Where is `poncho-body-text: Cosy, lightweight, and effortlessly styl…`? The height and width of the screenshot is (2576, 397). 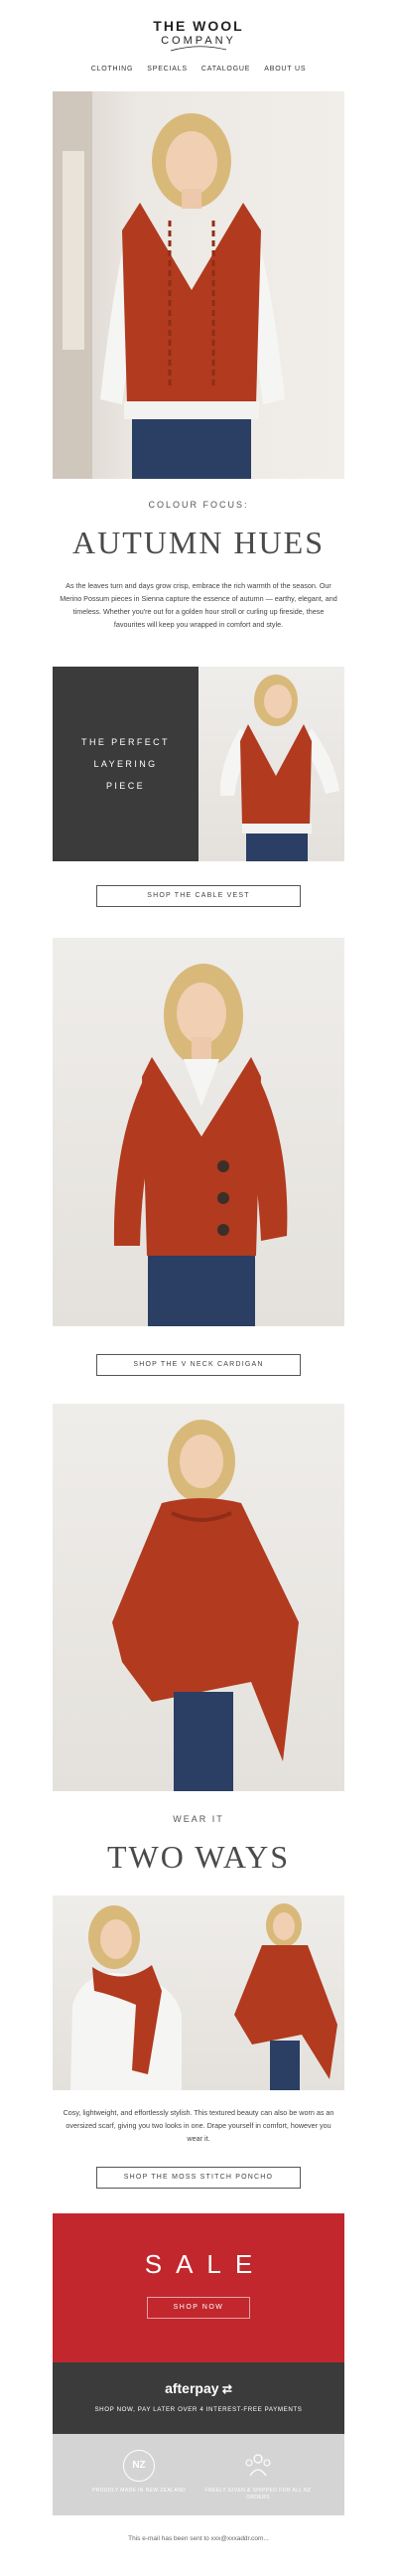 poncho-body-text: Cosy, lightweight, and effortlessly styl… is located at coordinates (198, 2125).